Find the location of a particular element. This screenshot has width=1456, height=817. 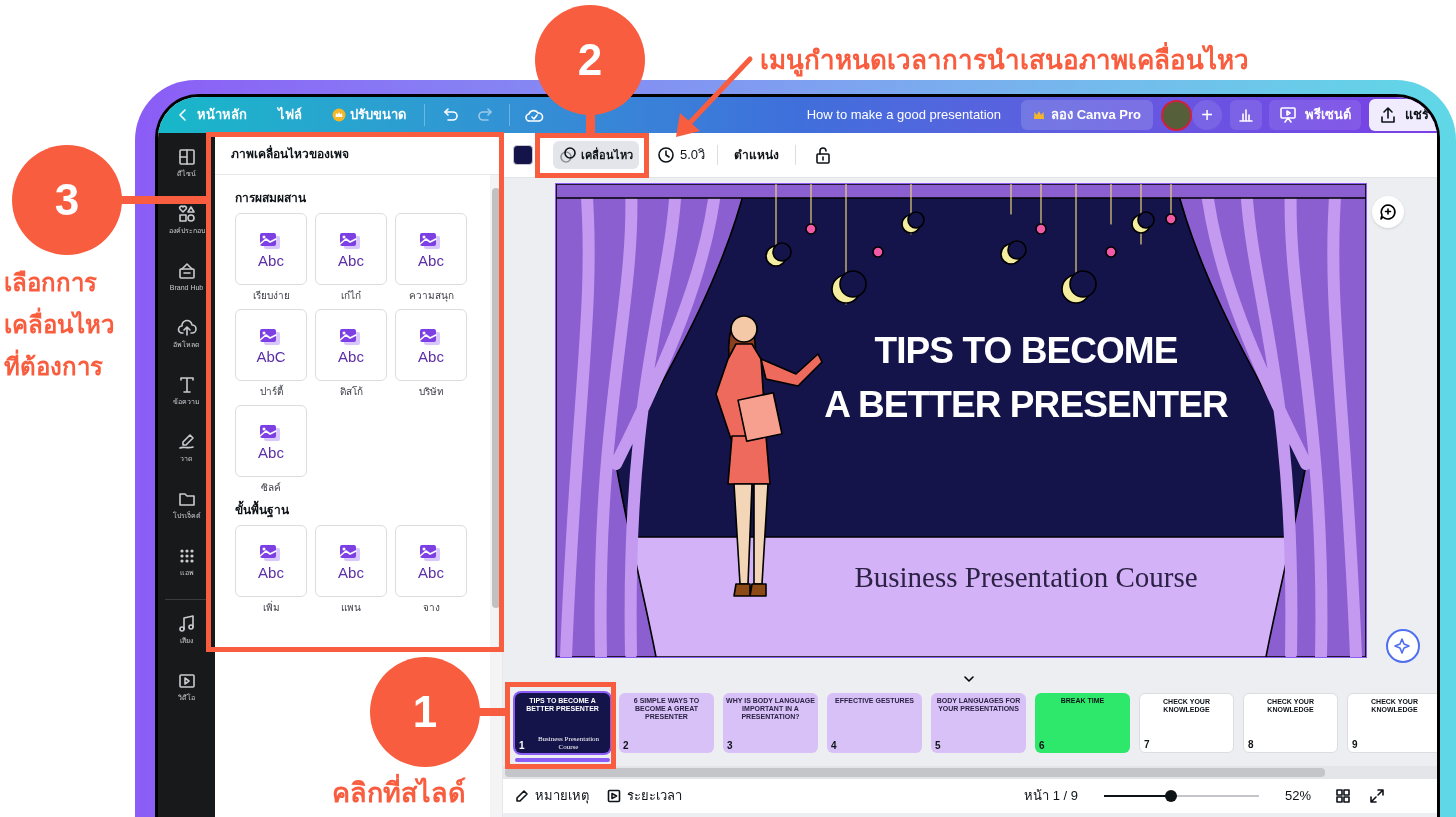

section-heading: การผสมผสาน is located at coordinates (271, 198).